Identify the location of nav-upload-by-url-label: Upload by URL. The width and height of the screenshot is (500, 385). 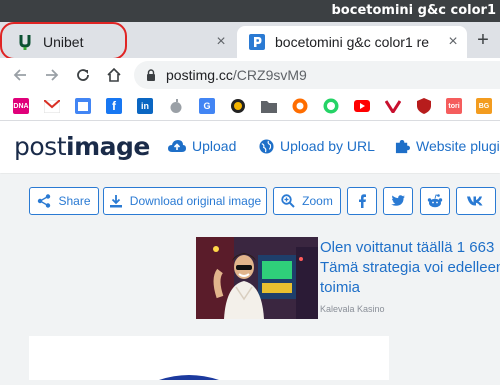
(327, 146).